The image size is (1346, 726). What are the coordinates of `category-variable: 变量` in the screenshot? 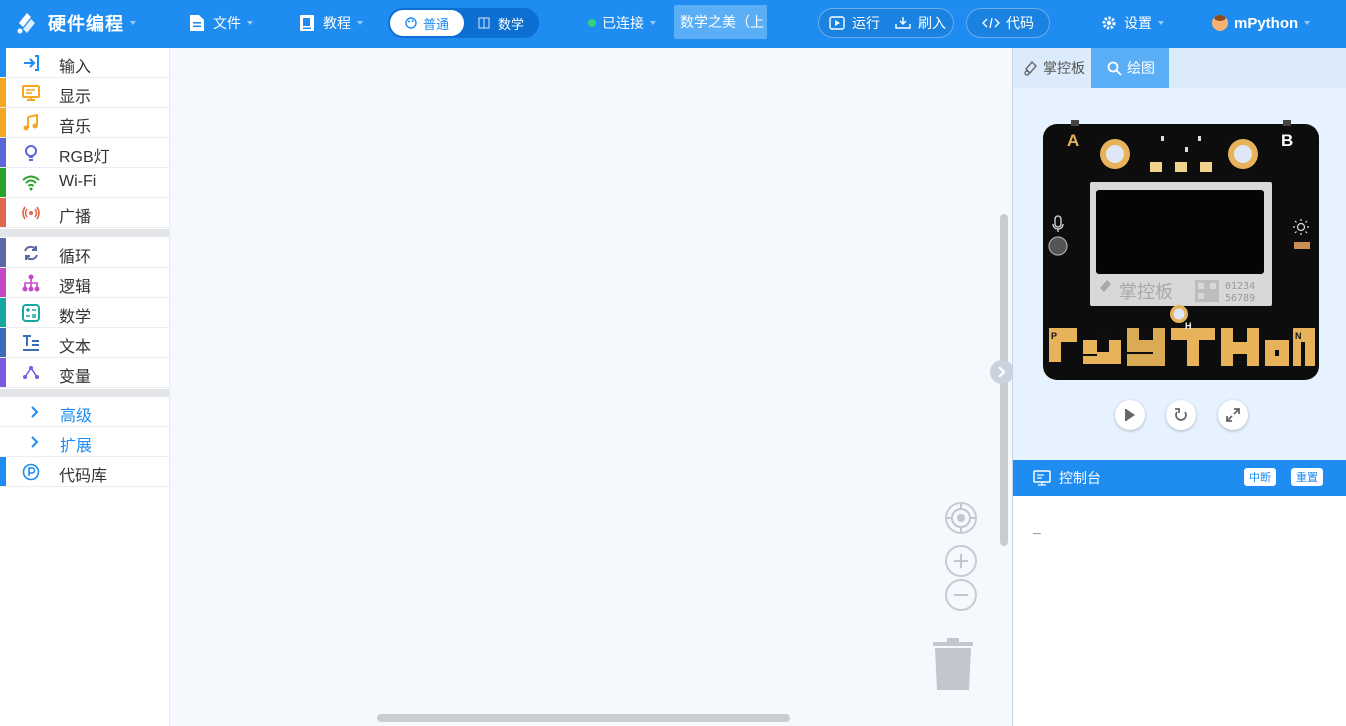 It's located at (84, 373).